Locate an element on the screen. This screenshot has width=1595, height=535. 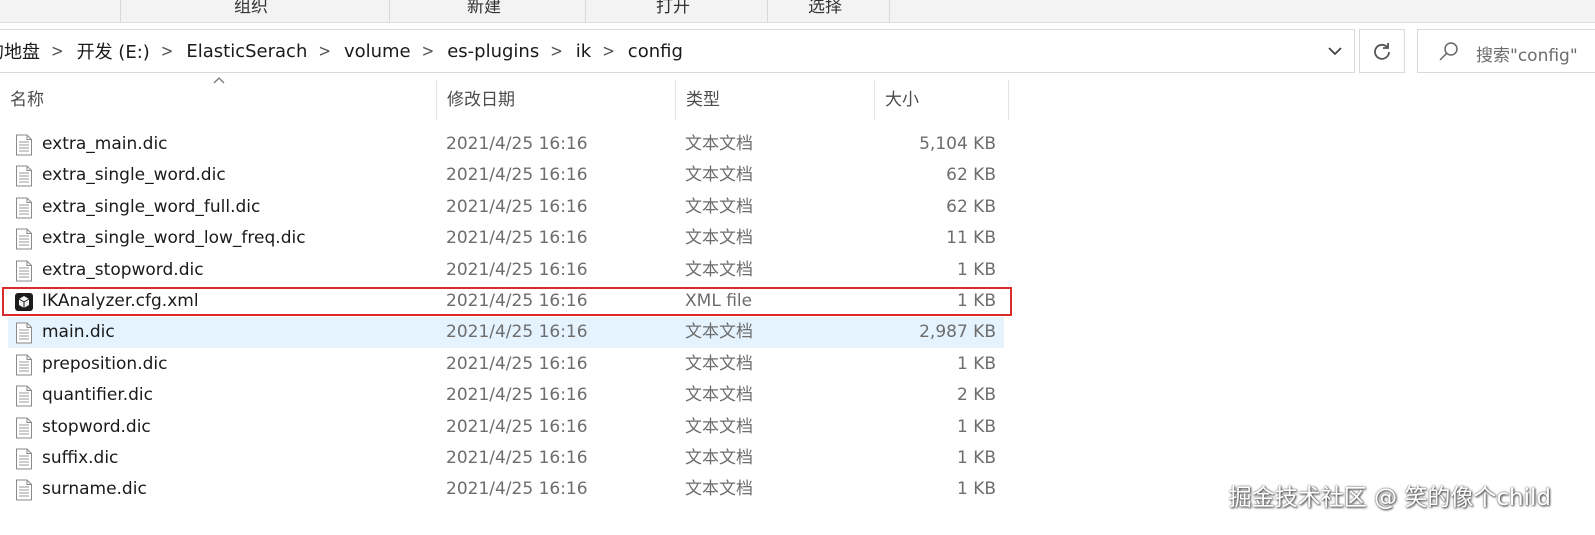
chevron-down-icon is located at coordinates (1335, 51).